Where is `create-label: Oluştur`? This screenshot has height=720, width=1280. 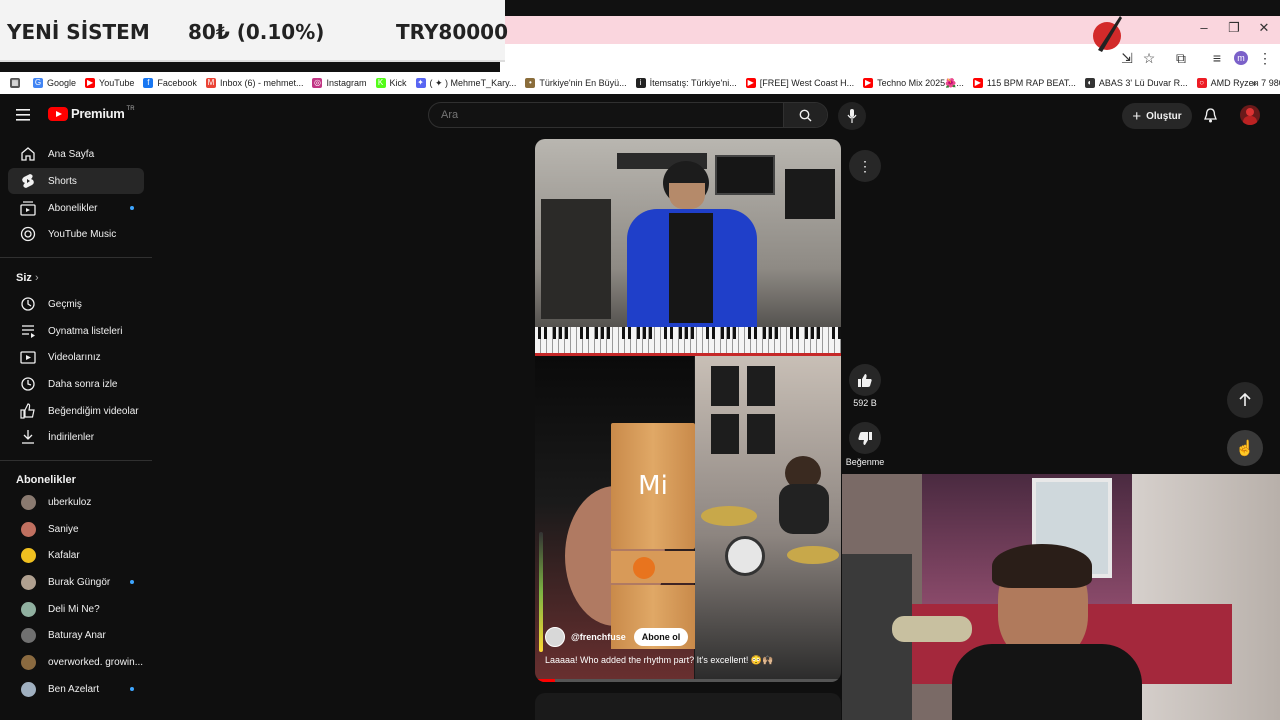 create-label: Oluştur is located at coordinates (1164, 116).